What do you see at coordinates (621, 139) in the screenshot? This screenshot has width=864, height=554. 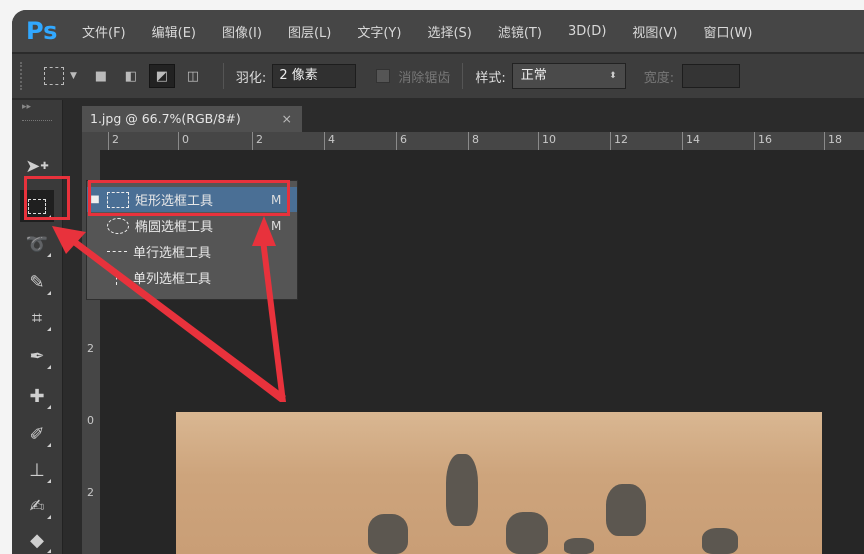 I see `ruler-label: 12` at bounding box center [621, 139].